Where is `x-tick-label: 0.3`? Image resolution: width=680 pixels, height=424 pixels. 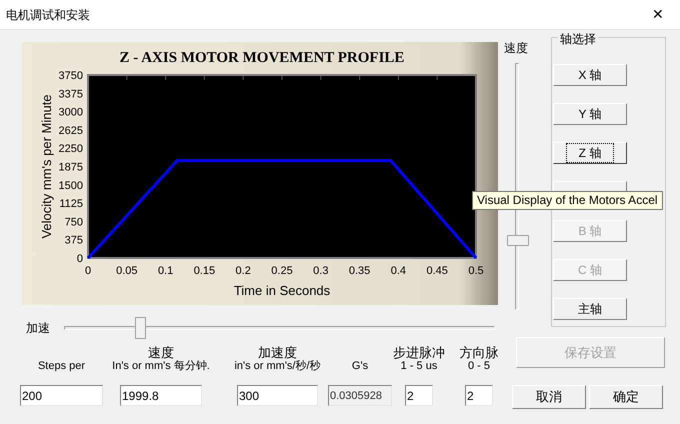 x-tick-label: 0.3 is located at coordinates (320, 271).